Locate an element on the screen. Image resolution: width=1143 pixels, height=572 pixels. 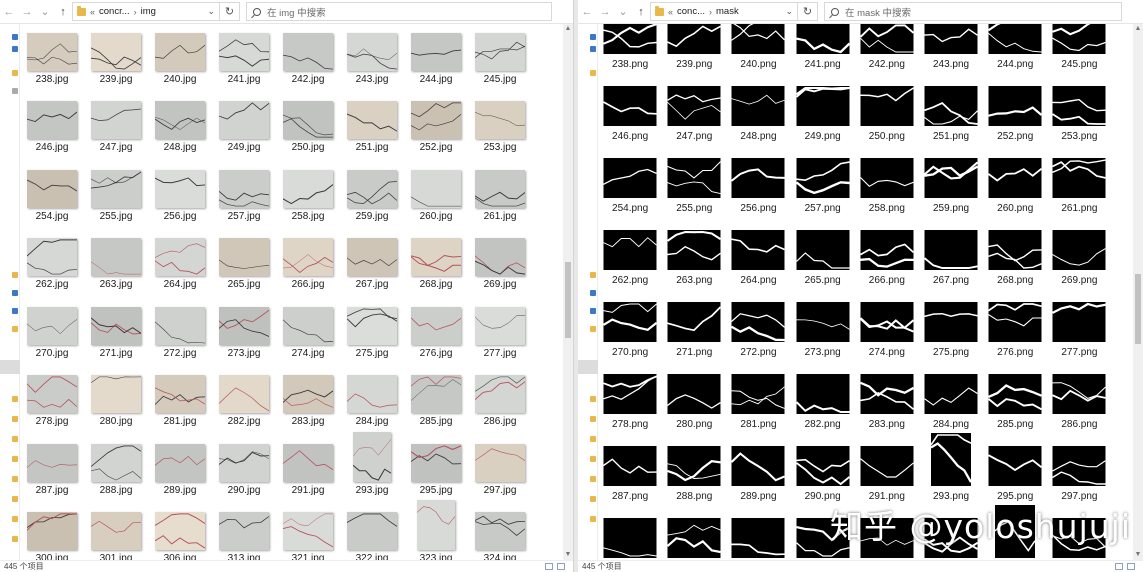
file-item: 238.jpg is located at coordinates (52, 58).